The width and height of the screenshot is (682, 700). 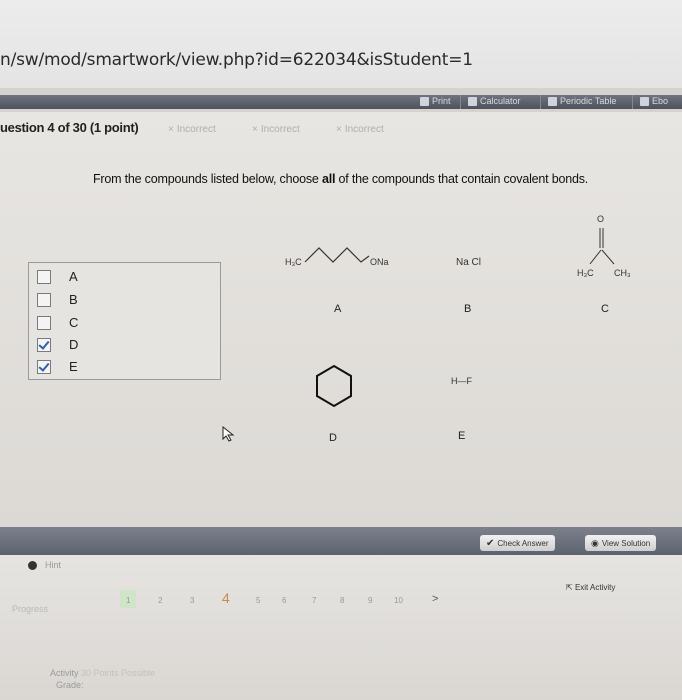 I want to click on checkmark-icon: ✔, so click(x=490, y=543).